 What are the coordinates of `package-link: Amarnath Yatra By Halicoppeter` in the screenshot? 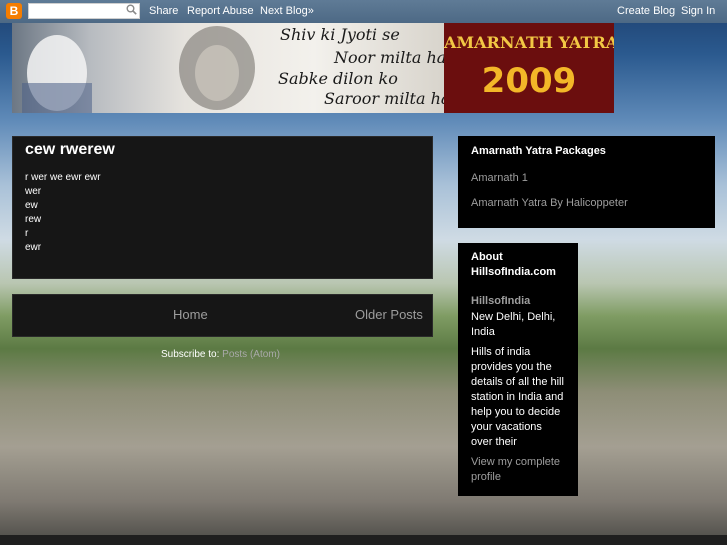 It's located at (549, 203).